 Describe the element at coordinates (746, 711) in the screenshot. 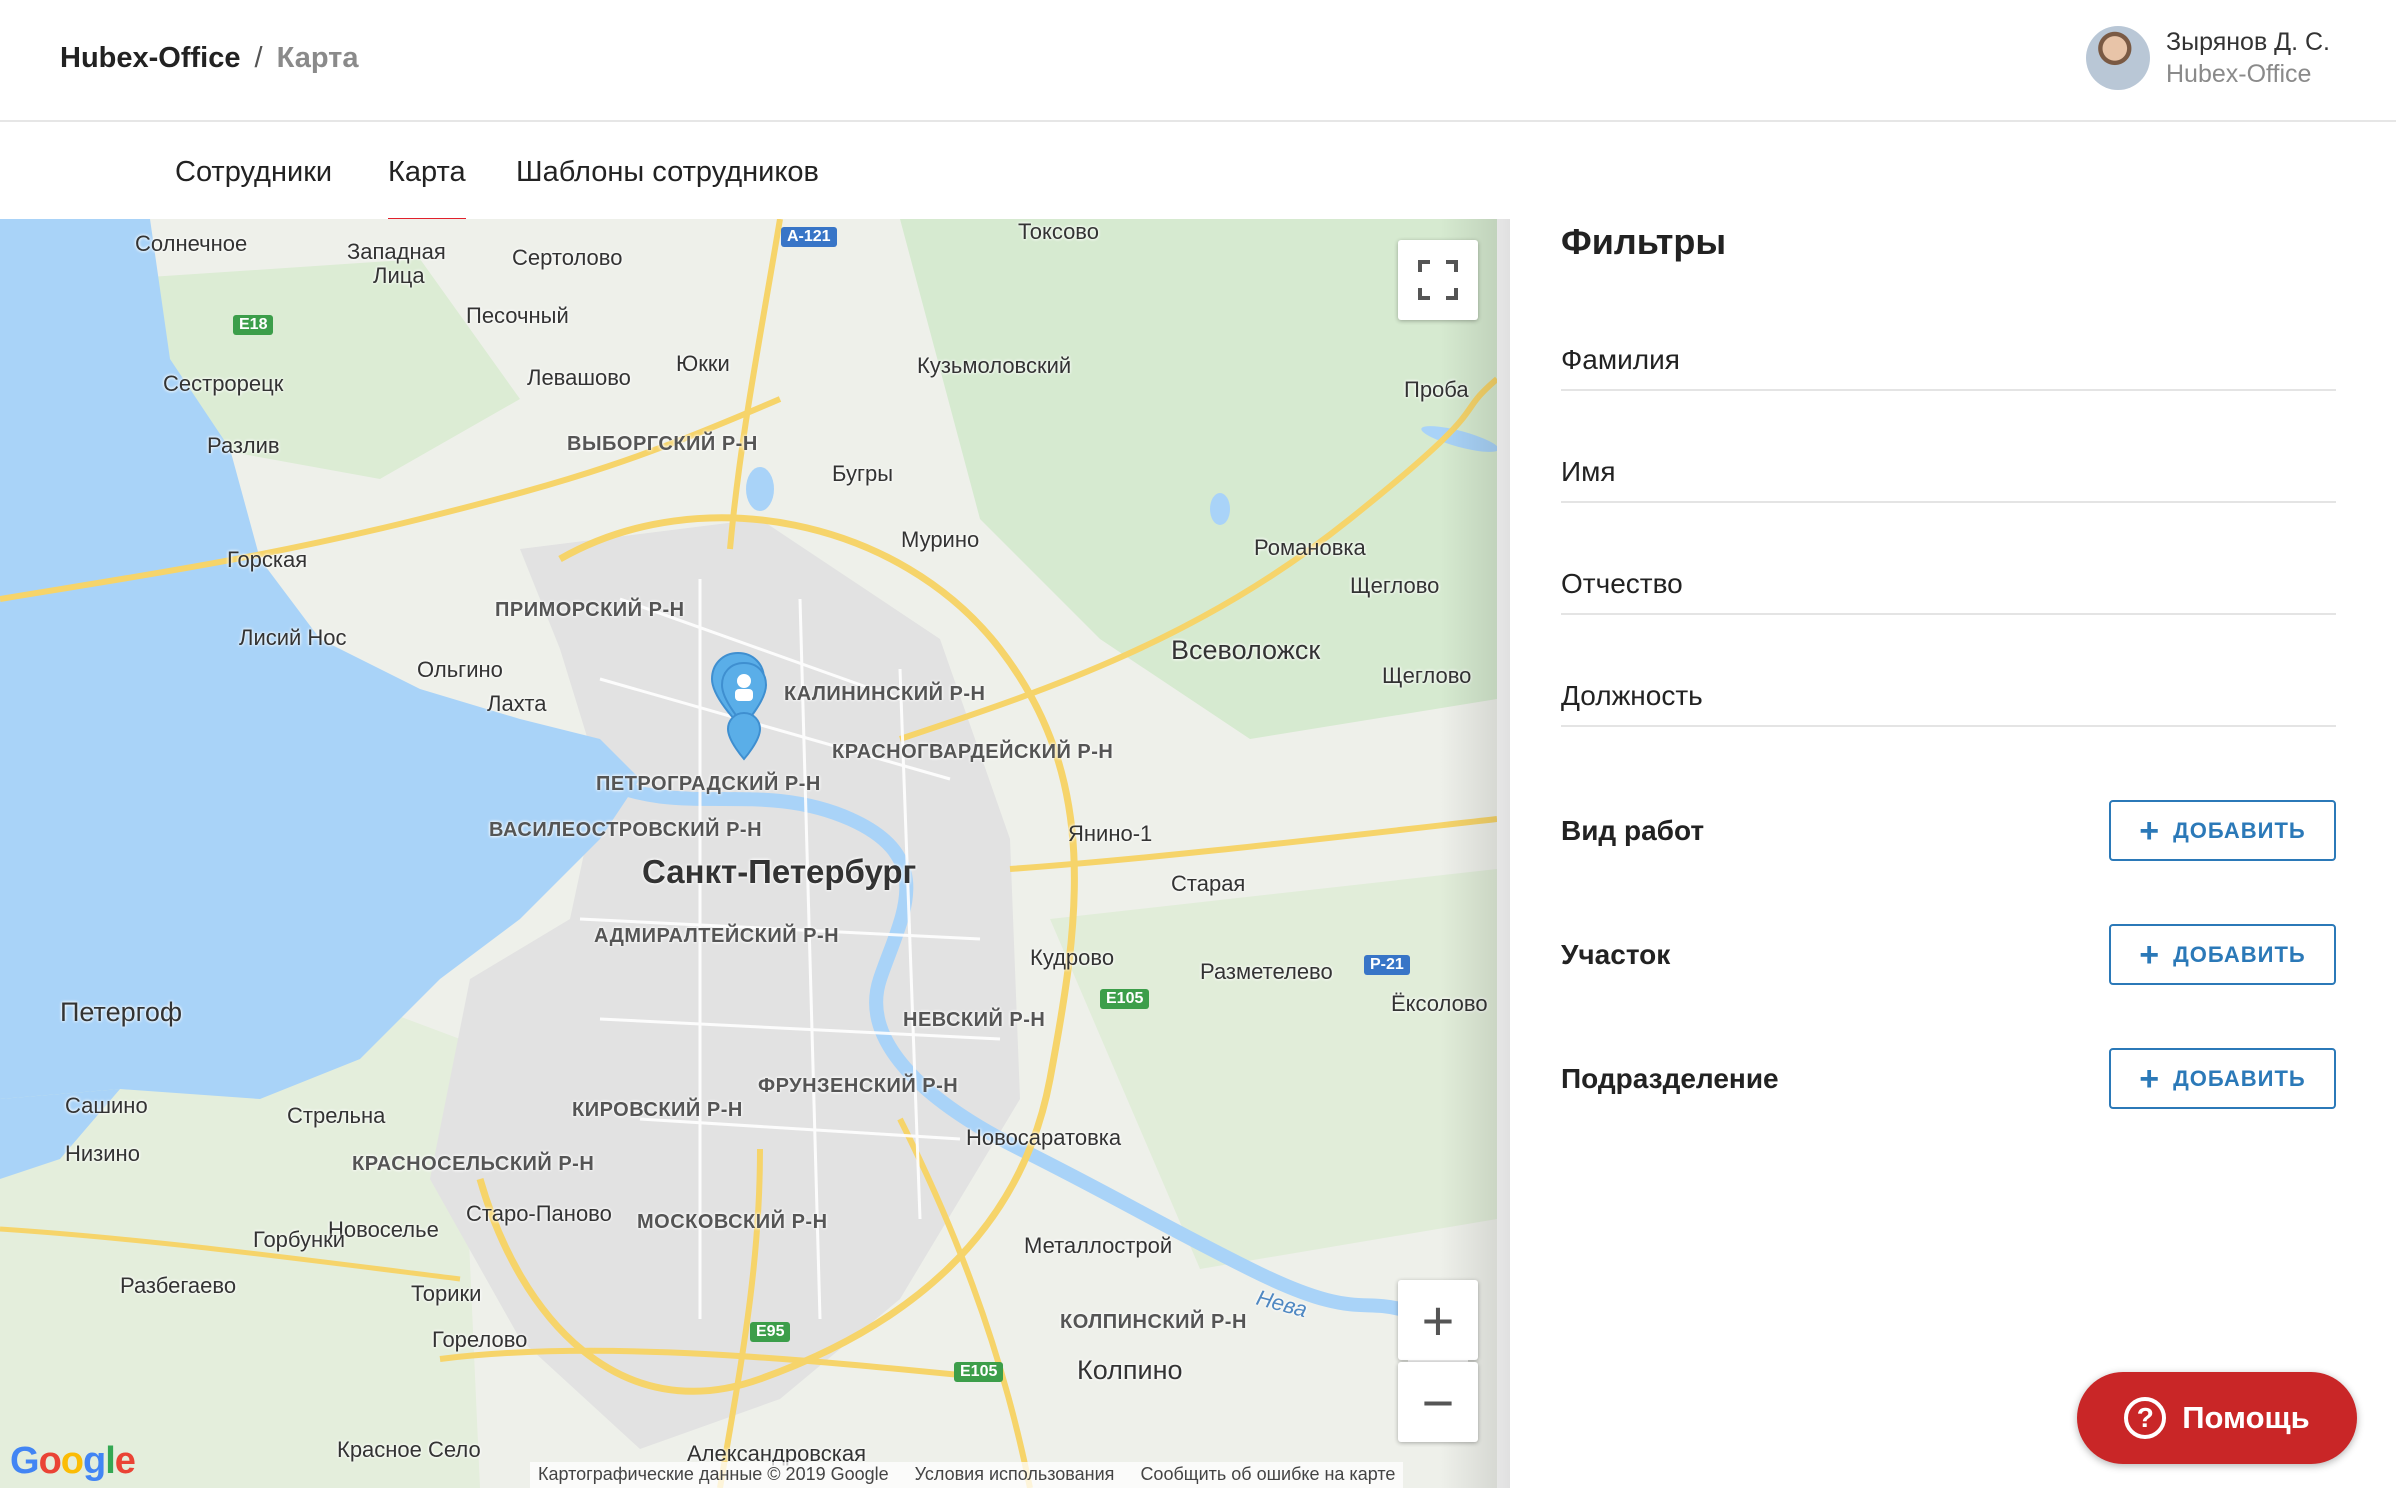

I see `employee-marker-icon` at that location.